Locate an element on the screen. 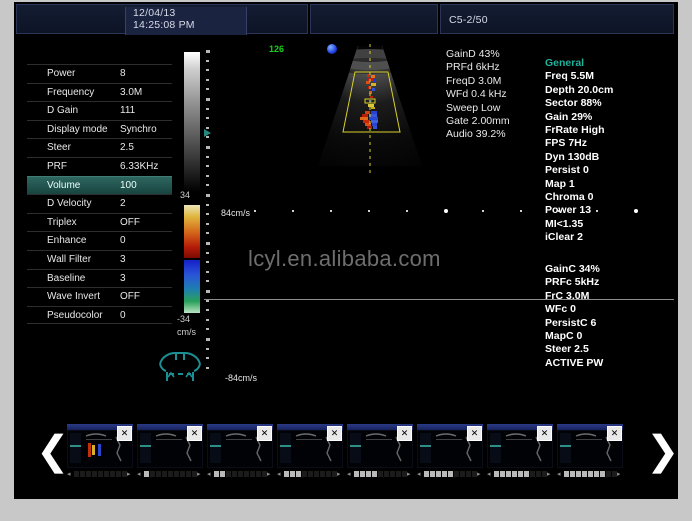 This screenshot has width=692, height=521. param-label: Pseudocolor is located at coordinates (75, 315).